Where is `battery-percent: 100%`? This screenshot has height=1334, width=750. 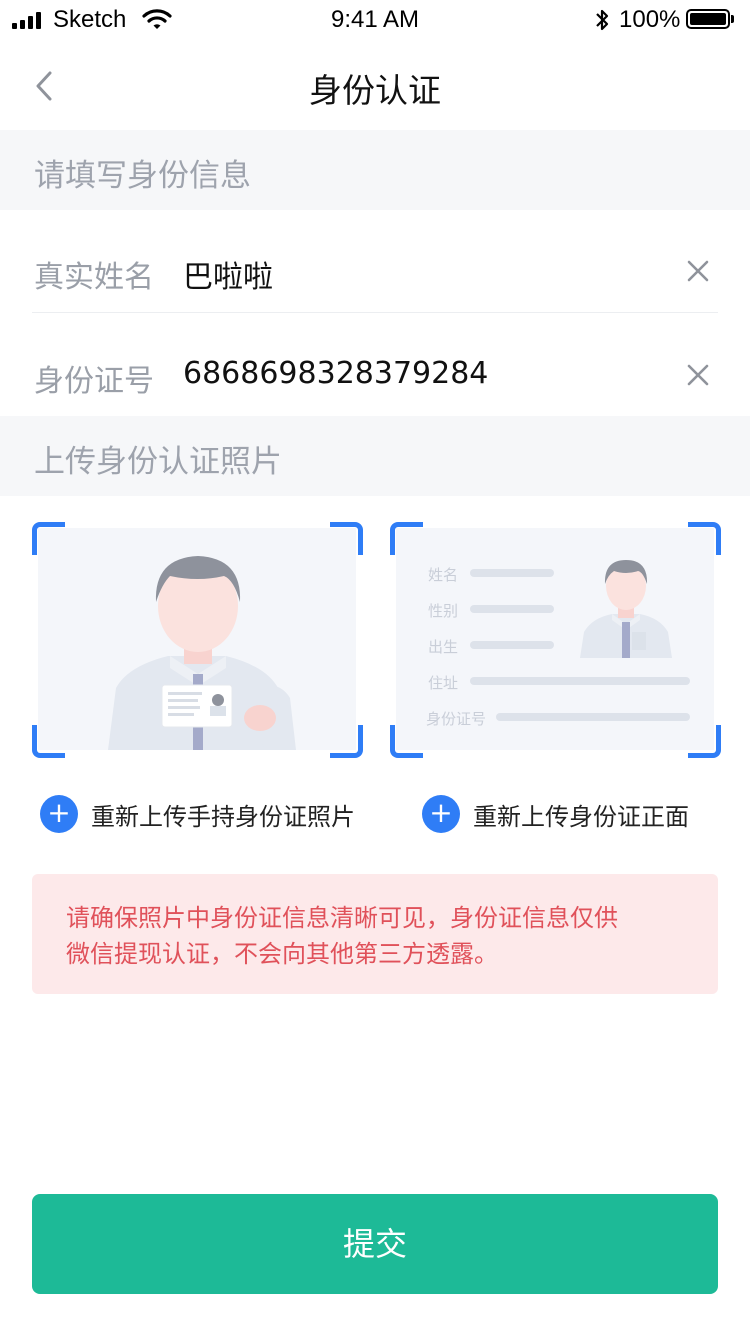
battery-percent: 100% is located at coordinates (650, 19).